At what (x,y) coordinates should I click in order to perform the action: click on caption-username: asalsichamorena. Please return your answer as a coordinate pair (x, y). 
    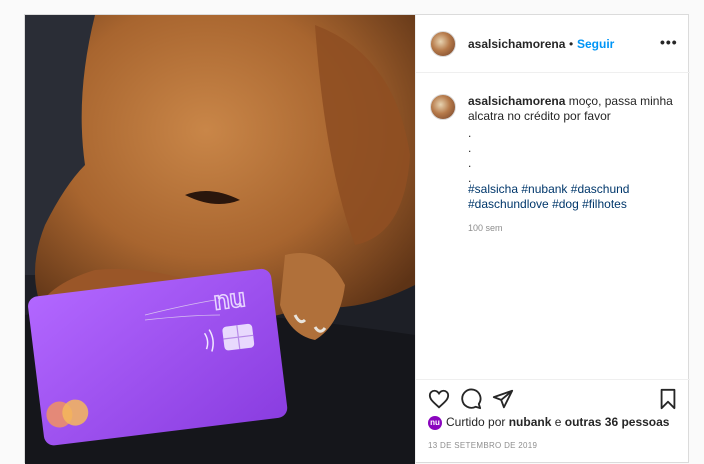
    Looking at the image, I should click on (516, 101).